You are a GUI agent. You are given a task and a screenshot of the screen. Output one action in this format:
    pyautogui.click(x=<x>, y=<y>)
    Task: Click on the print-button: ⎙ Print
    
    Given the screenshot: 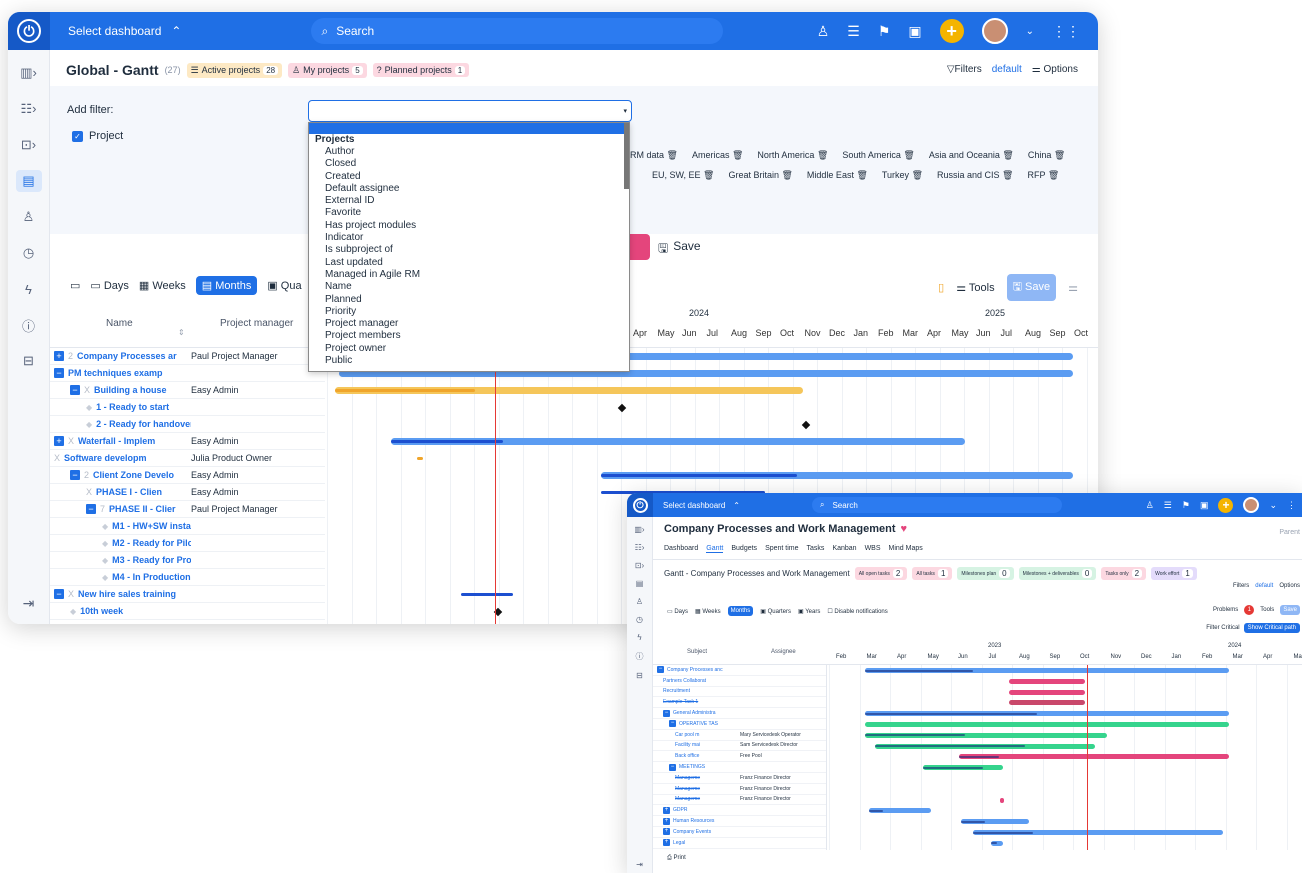 What is the action you would take?
    pyautogui.click(x=676, y=858)
    